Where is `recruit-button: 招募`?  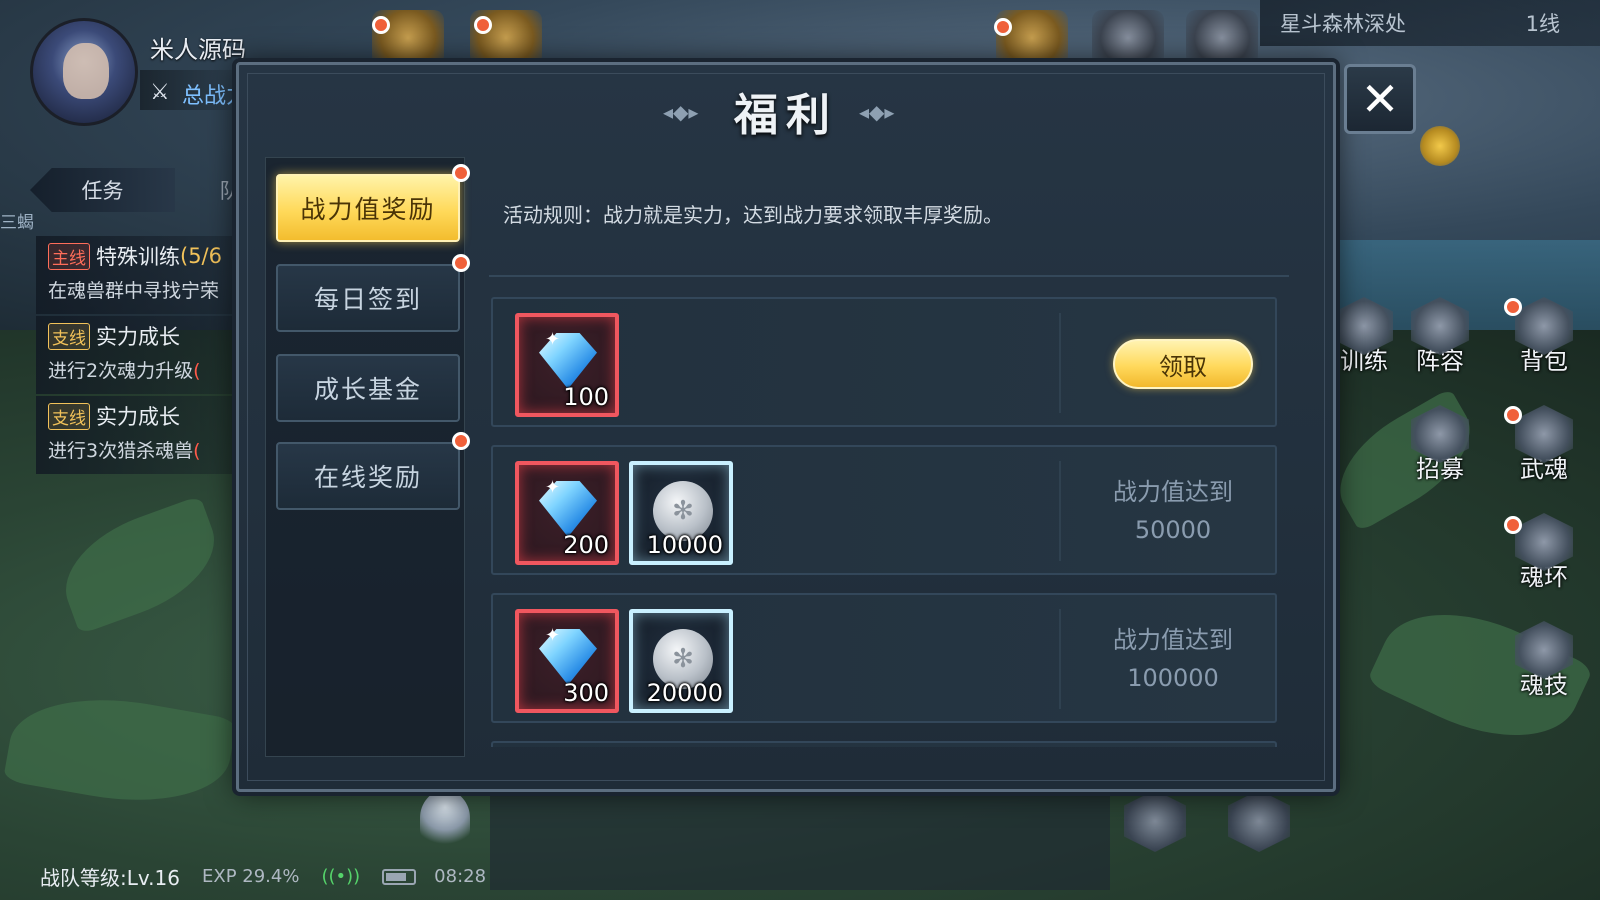 recruit-button: 招募 is located at coordinates (1440, 441).